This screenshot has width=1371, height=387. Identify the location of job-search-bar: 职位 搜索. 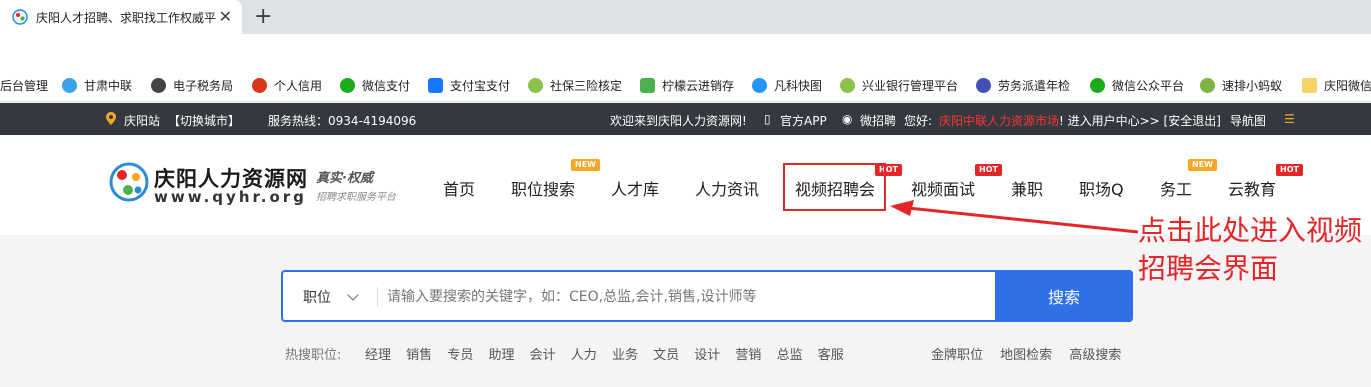
(707, 296).